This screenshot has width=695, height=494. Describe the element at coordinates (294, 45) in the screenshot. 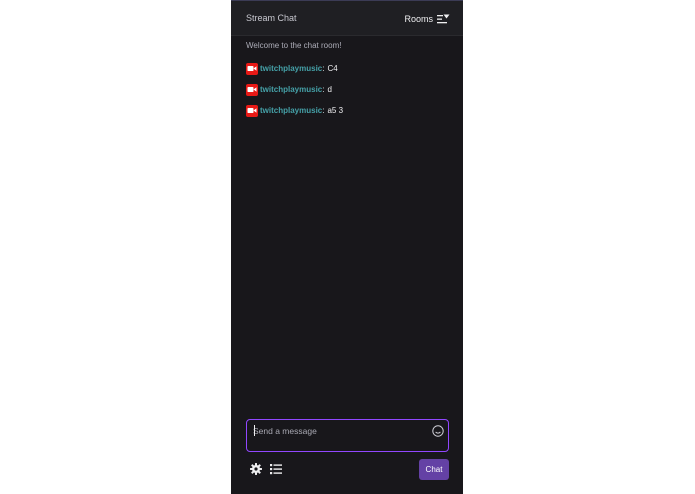

I see `welcome-message: Welcome to the chat room!` at that location.